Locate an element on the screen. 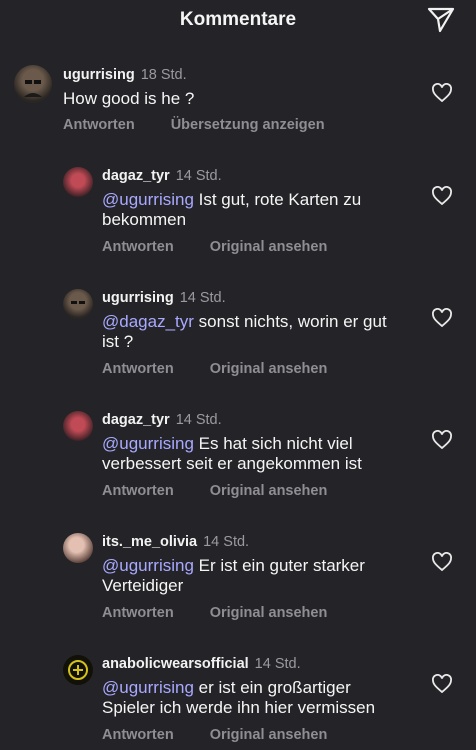 The width and height of the screenshot is (476, 750). username: anabolicwearsofficial is located at coordinates (175, 664).